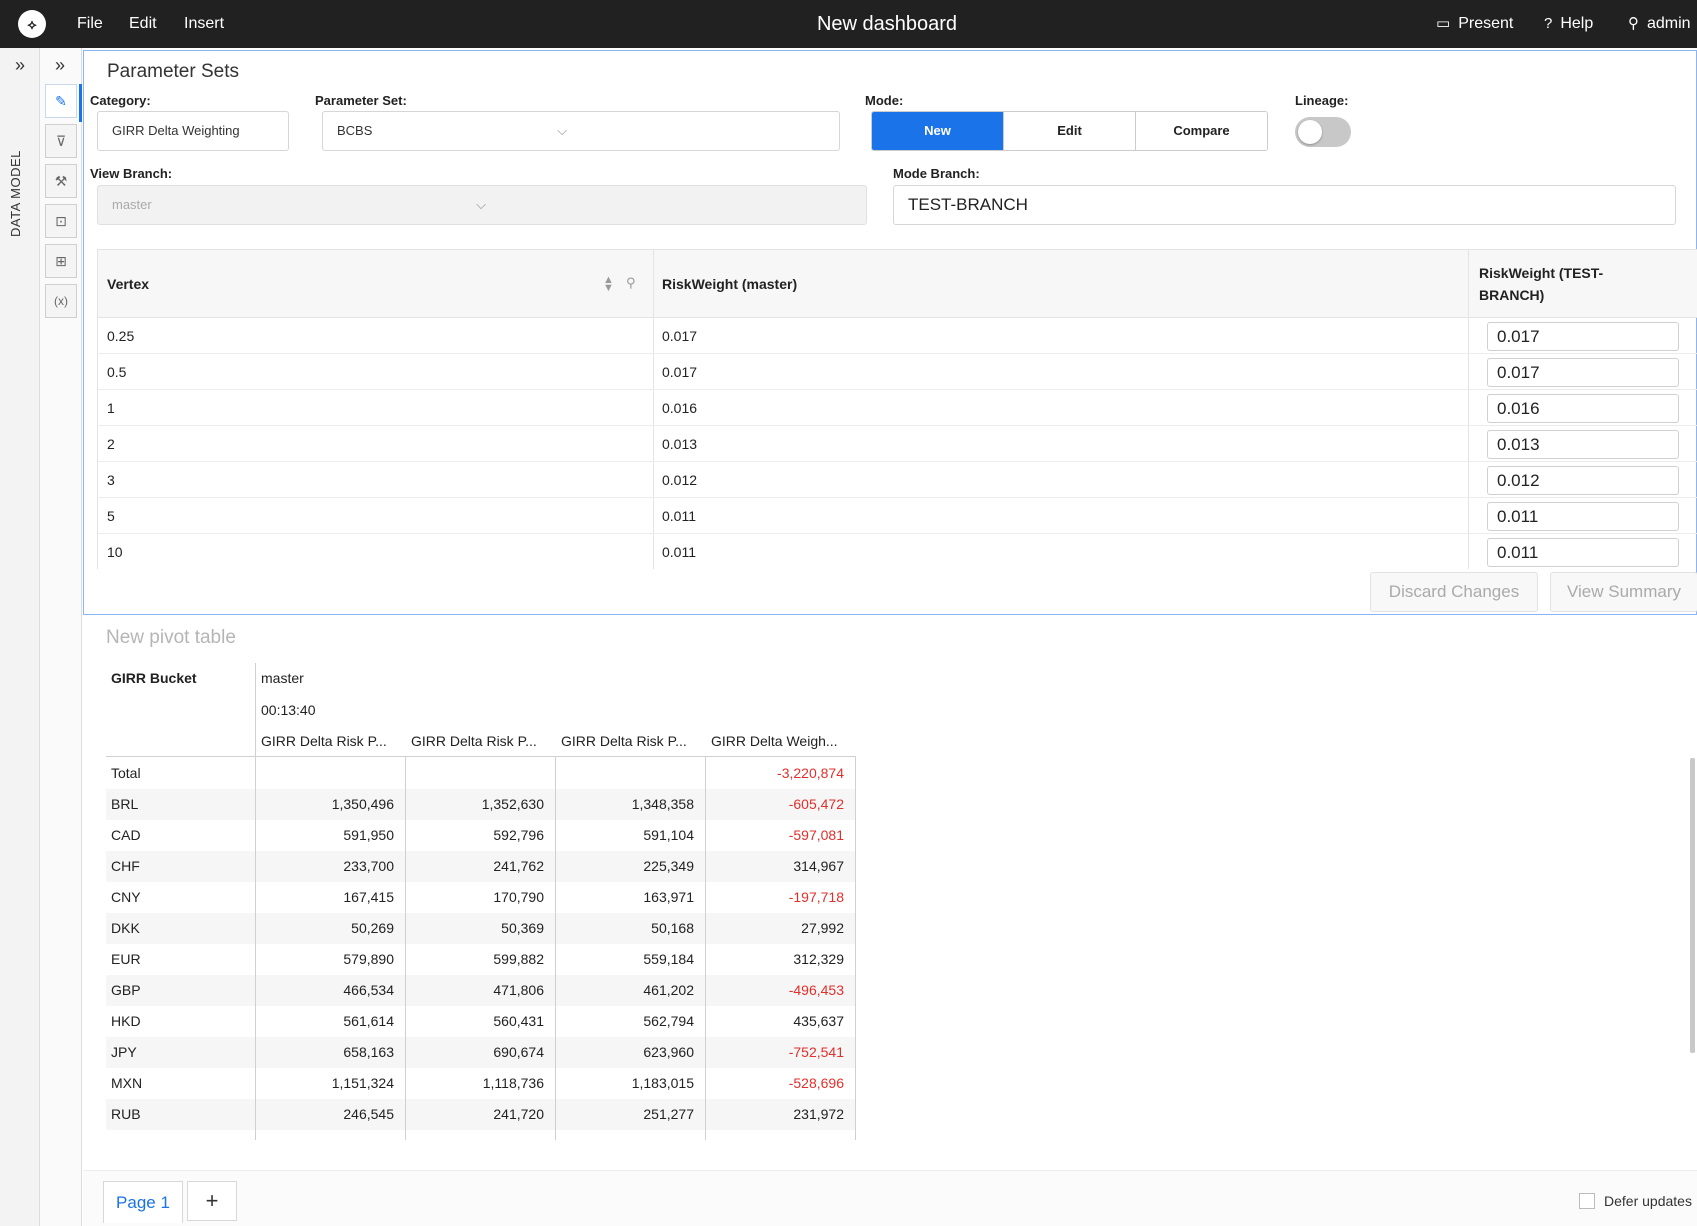  Describe the element at coordinates (1692, 905) in the screenshot. I see `scrollbar` at that location.